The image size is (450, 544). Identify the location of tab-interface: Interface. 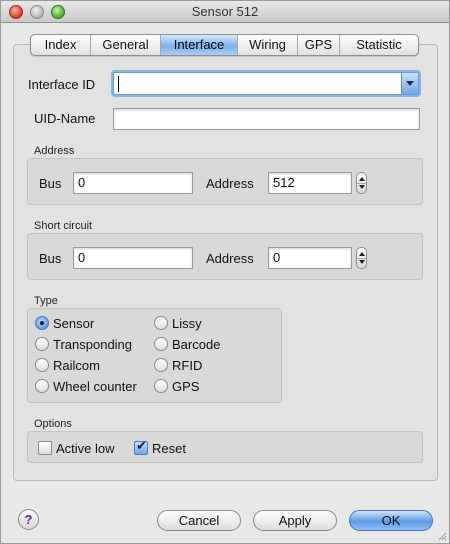
(199, 45).